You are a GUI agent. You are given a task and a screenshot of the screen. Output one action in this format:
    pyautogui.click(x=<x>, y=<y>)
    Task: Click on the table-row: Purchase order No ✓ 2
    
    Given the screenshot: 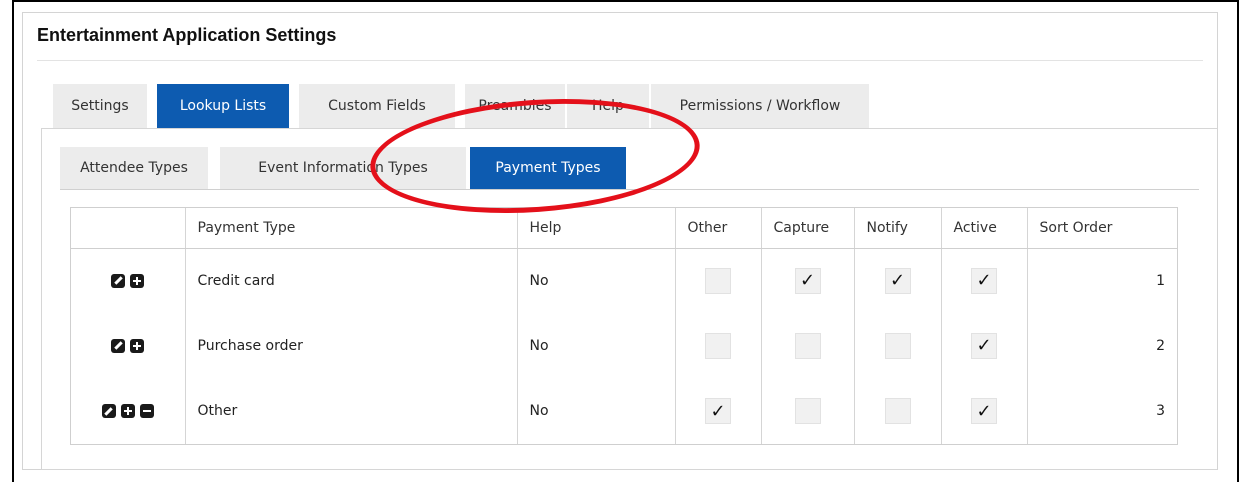 What is the action you would take?
    pyautogui.click(x=624, y=346)
    